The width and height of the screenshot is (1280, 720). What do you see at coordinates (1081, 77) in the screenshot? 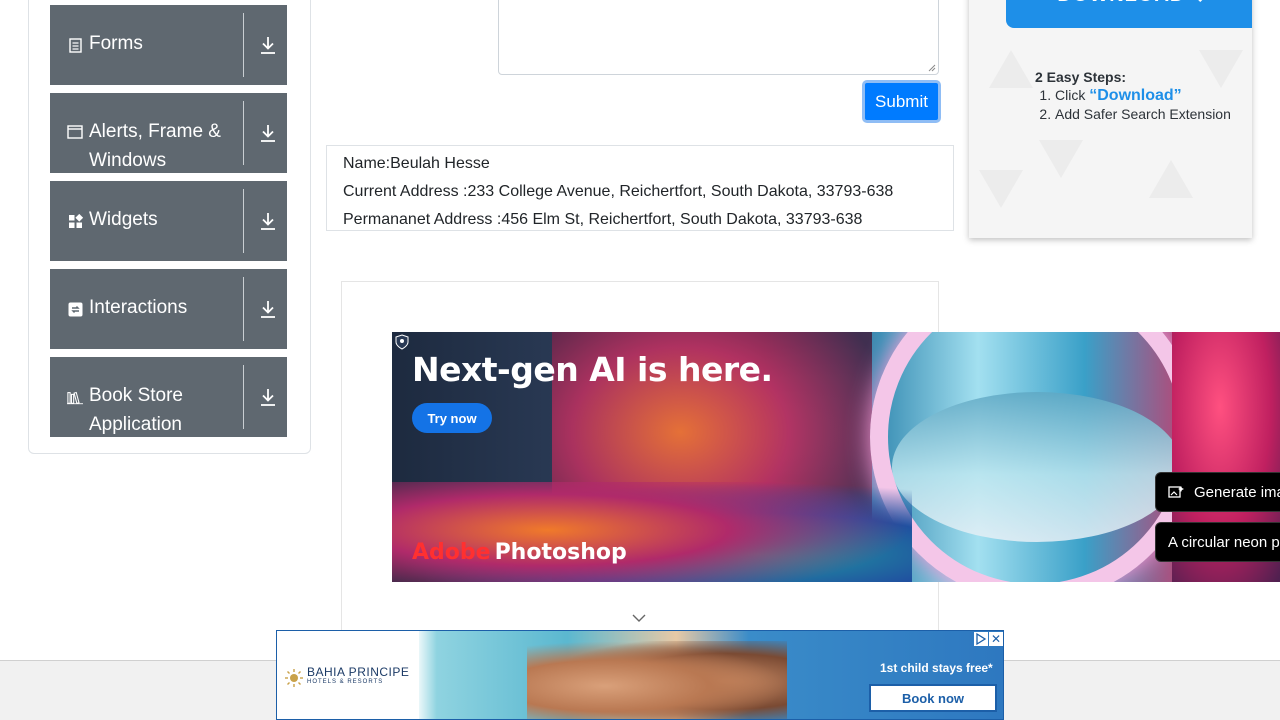
I see `steps-title: 2 Easy Steps:` at bounding box center [1081, 77].